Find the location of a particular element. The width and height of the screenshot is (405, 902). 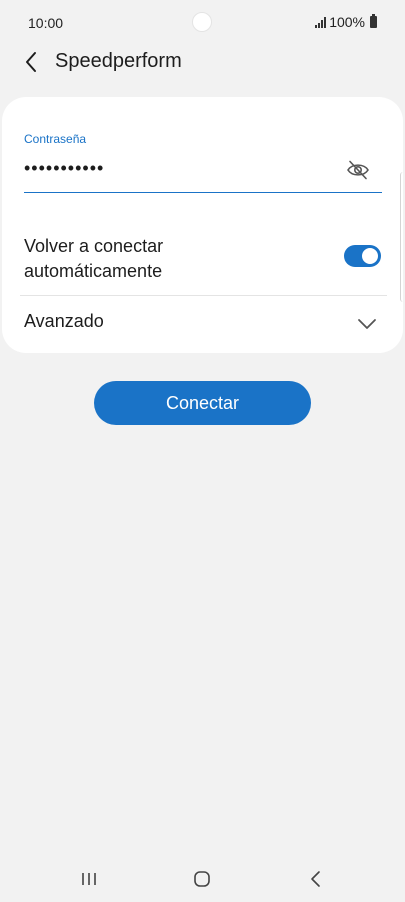

header: Speedperform is located at coordinates (202, 62).